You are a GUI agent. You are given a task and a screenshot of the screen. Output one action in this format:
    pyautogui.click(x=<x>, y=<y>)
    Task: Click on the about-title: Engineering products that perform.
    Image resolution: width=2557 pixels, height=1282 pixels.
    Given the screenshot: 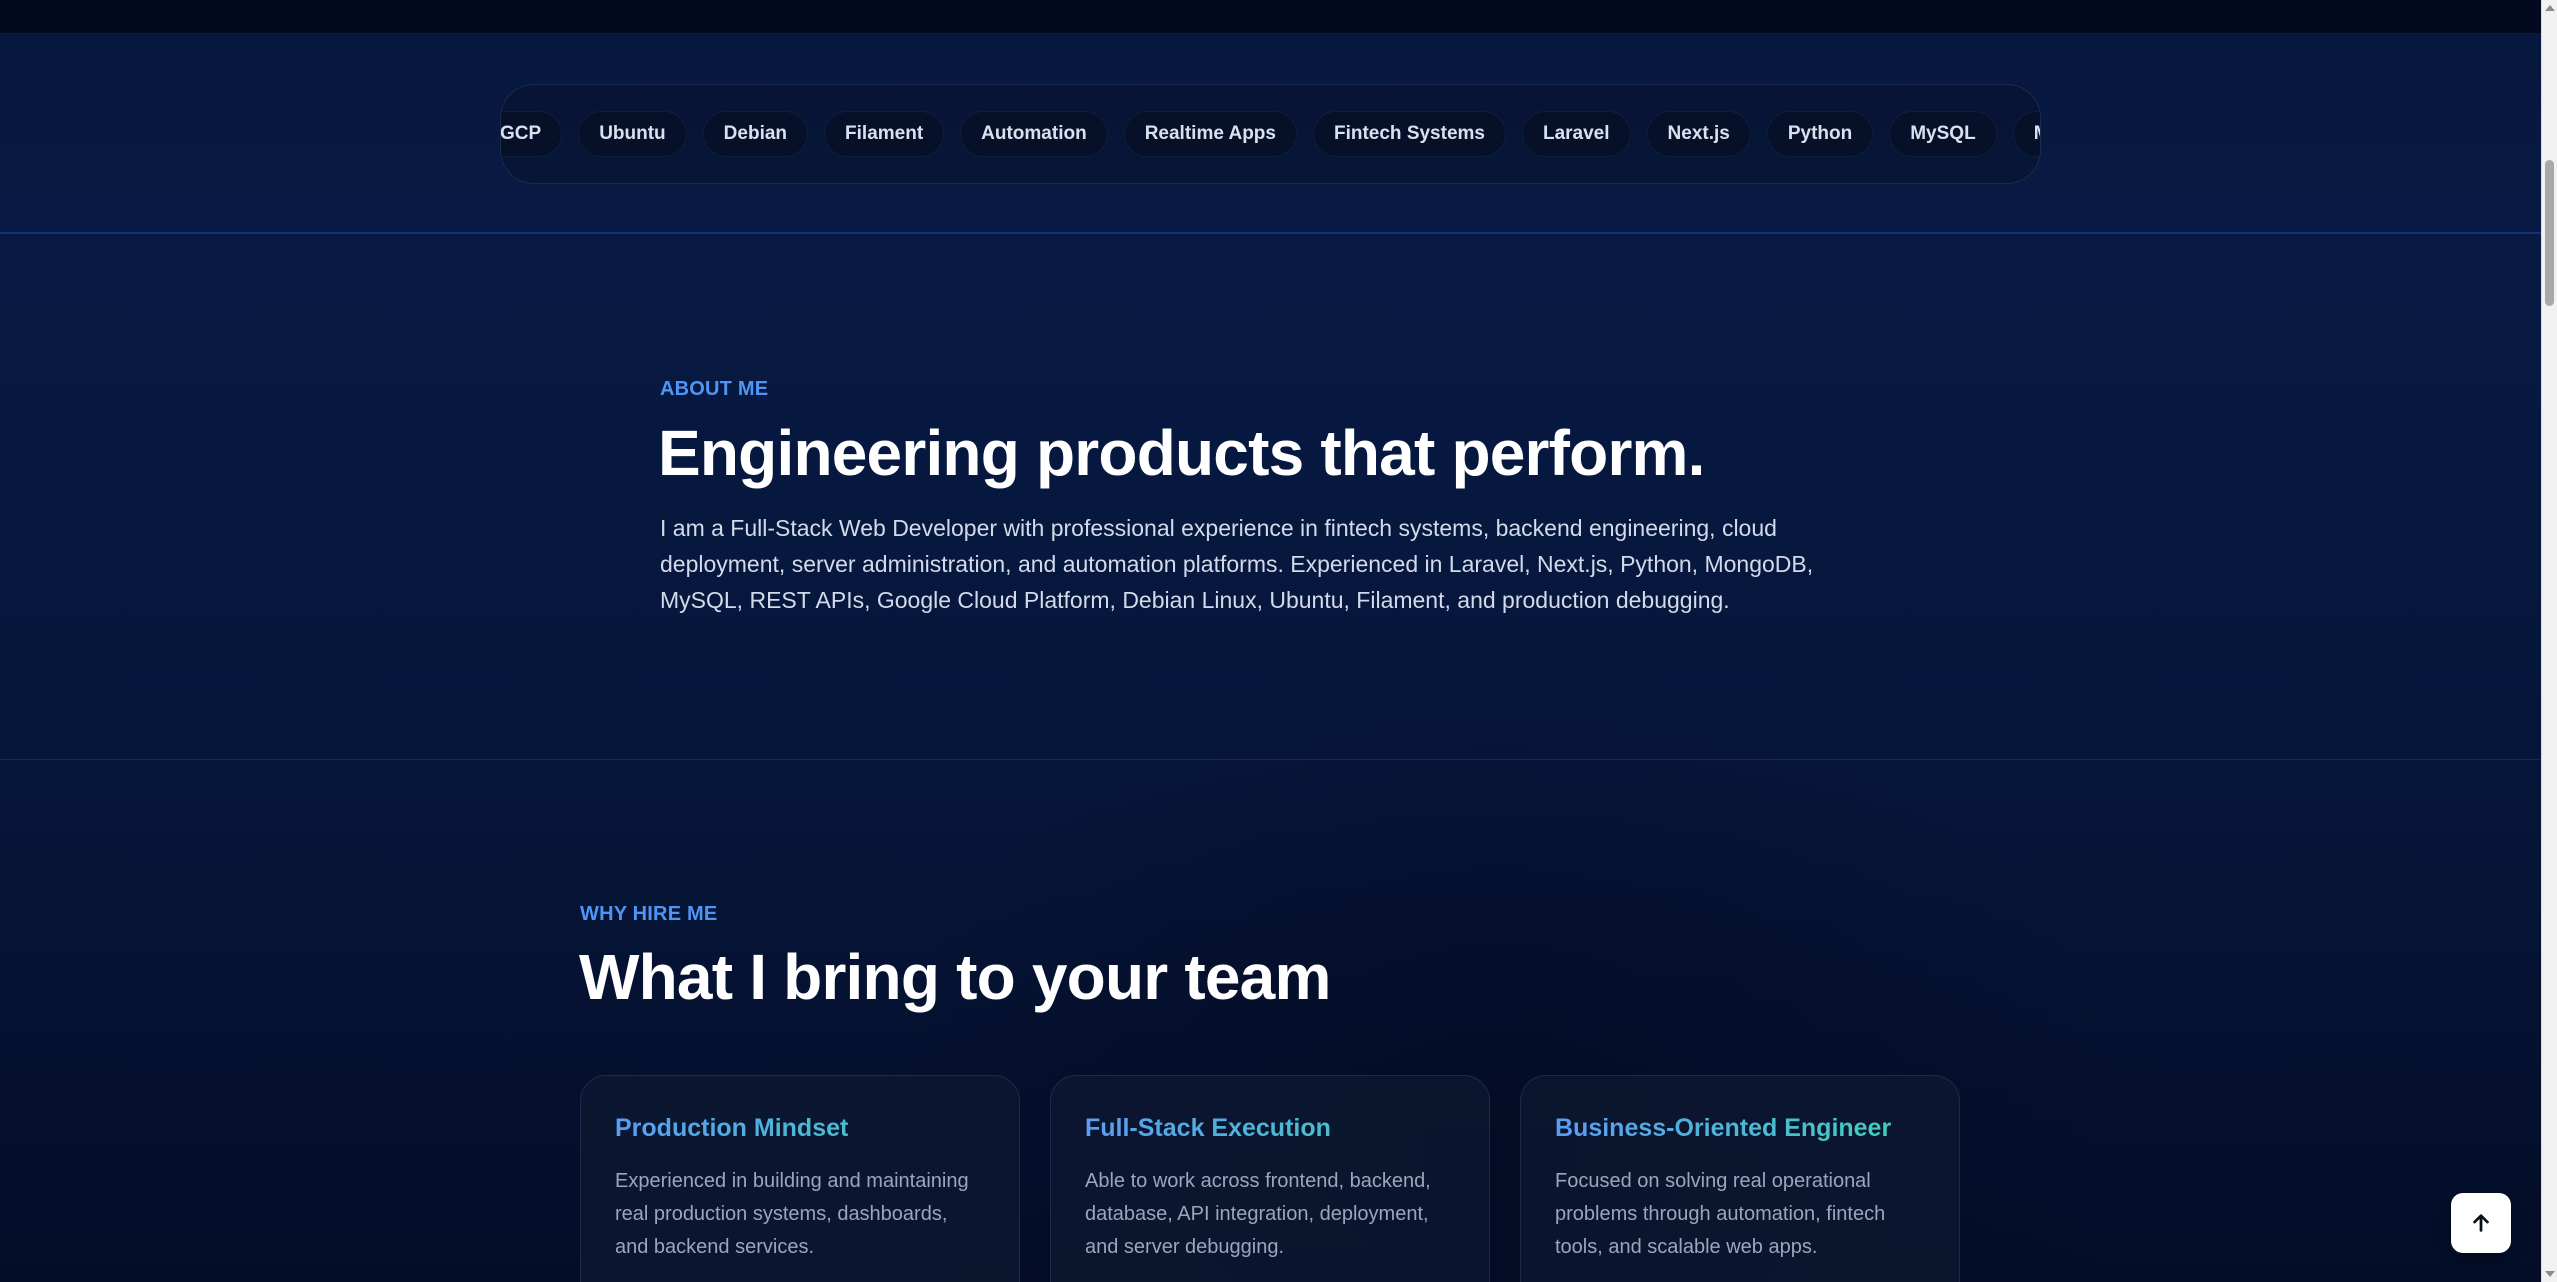 What is the action you would take?
    pyautogui.click(x=1181, y=453)
    